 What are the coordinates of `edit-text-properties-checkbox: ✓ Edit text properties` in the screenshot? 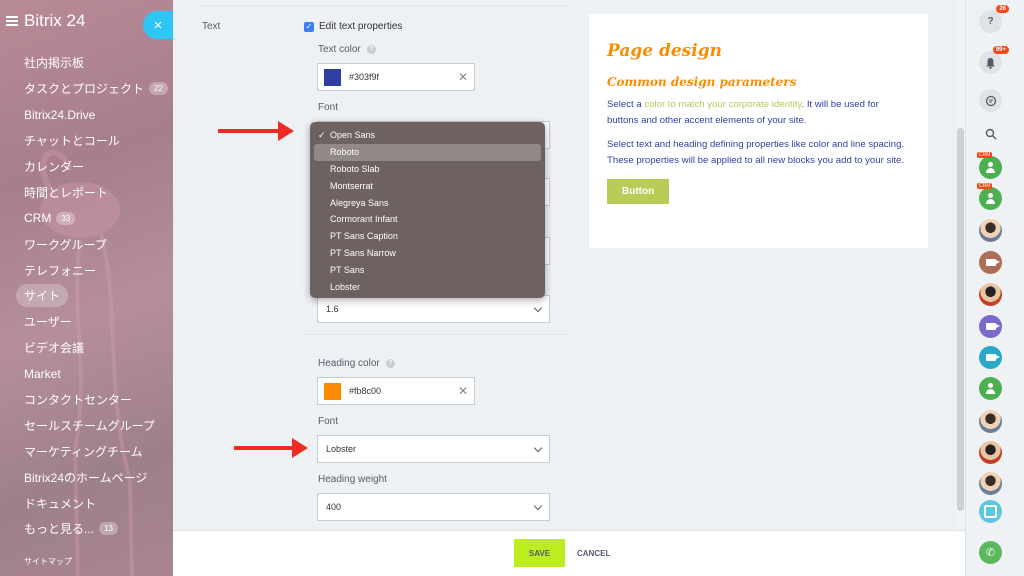 It's located at (353, 26).